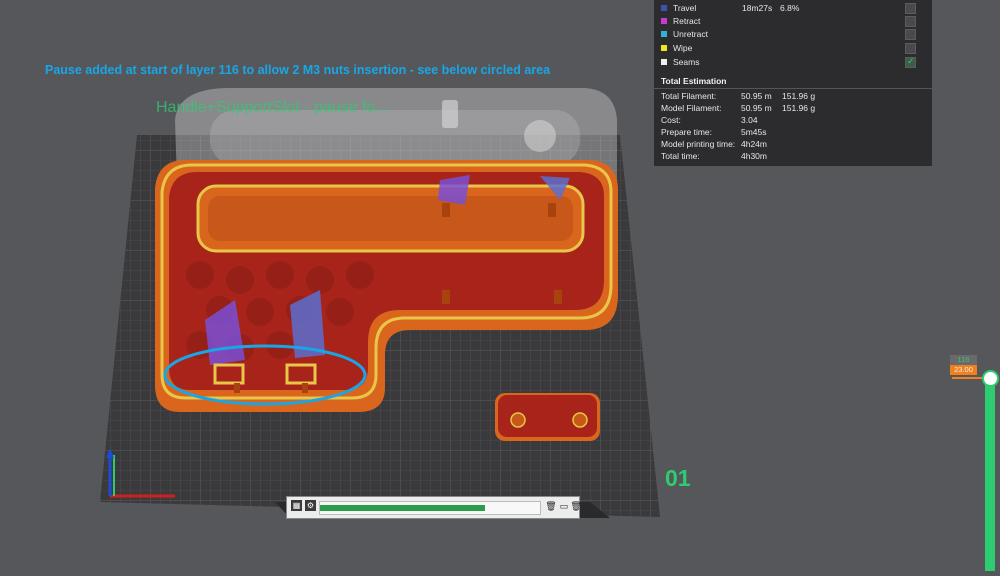  What do you see at coordinates (402, 508) in the screenshot?
I see `move-progress-fill` at bounding box center [402, 508].